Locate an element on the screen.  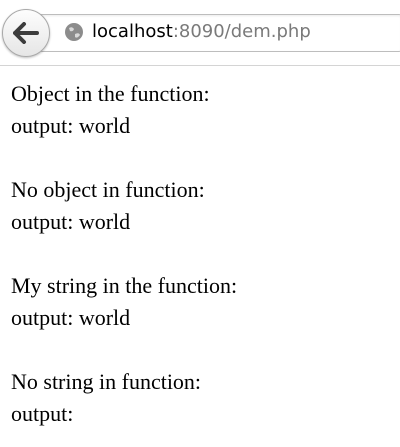
heading-no-object-in-function: No object in function: is located at coordinates (108, 189).